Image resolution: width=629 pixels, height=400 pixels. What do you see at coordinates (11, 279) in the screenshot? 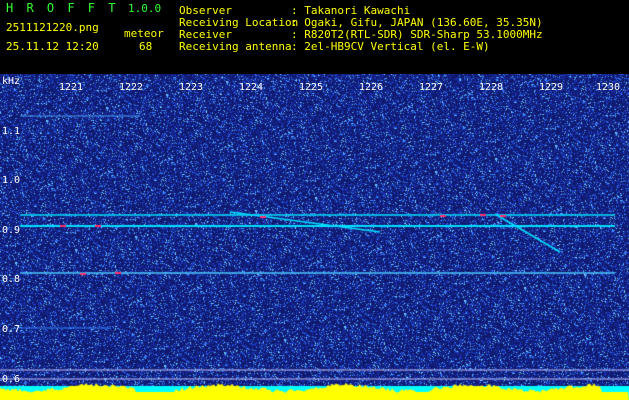
I see `freq-tick-0-8: 0.8` at bounding box center [11, 279].